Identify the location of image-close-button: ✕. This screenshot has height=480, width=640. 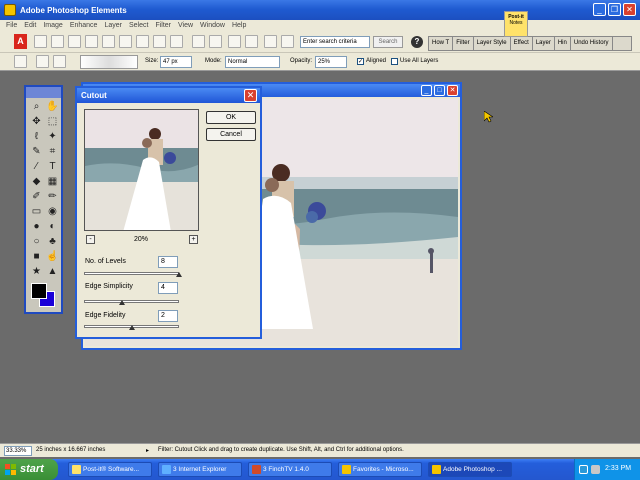
(452, 90).